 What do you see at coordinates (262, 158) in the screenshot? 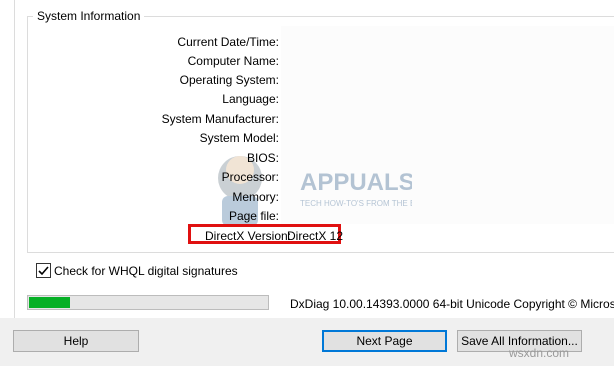
I see `label-bios: BIOS:` at bounding box center [262, 158].